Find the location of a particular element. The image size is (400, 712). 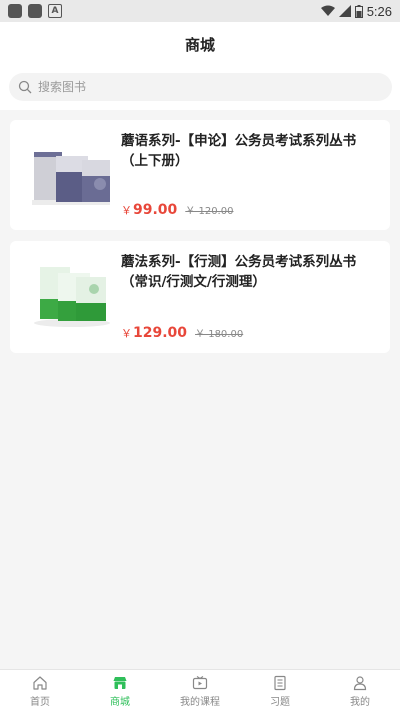

shop-icon is located at coordinates (120, 682).